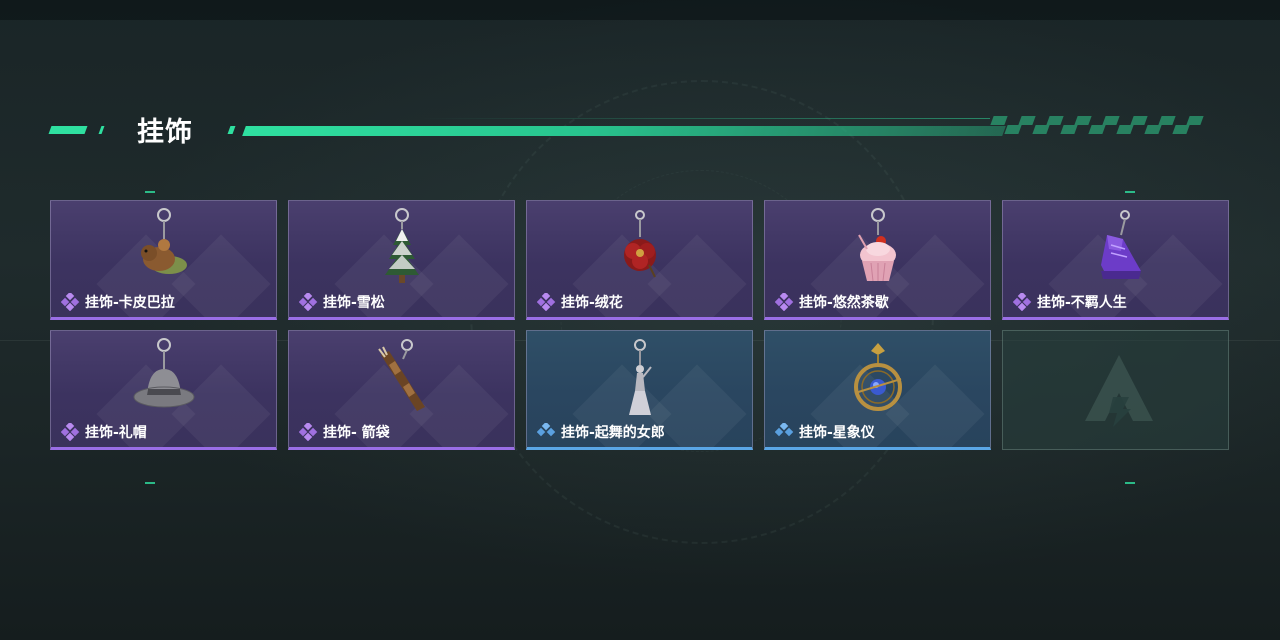 The image size is (1280, 640). I want to click on item-label: 挂饰- 箭袋, so click(344, 432).